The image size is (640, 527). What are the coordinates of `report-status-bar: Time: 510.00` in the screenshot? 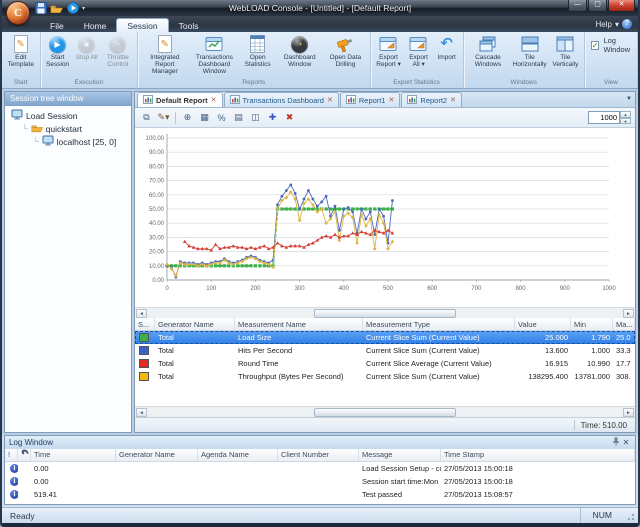 It's located at (385, 424).